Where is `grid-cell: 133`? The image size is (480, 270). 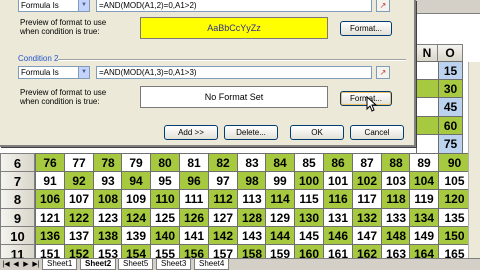
grid-cell: 133 is located at coordinates (396, 218).